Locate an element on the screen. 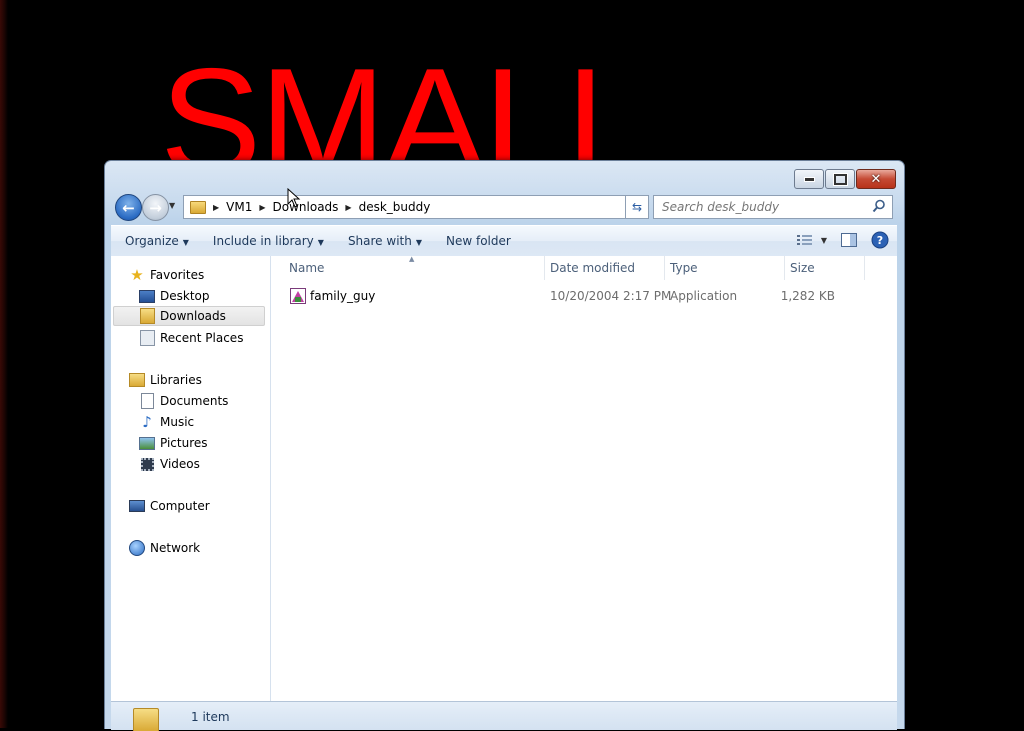 The width and height of the screenshot is (1024, 731). nav-videos-label: Videos is located at coordinates (180, 464).